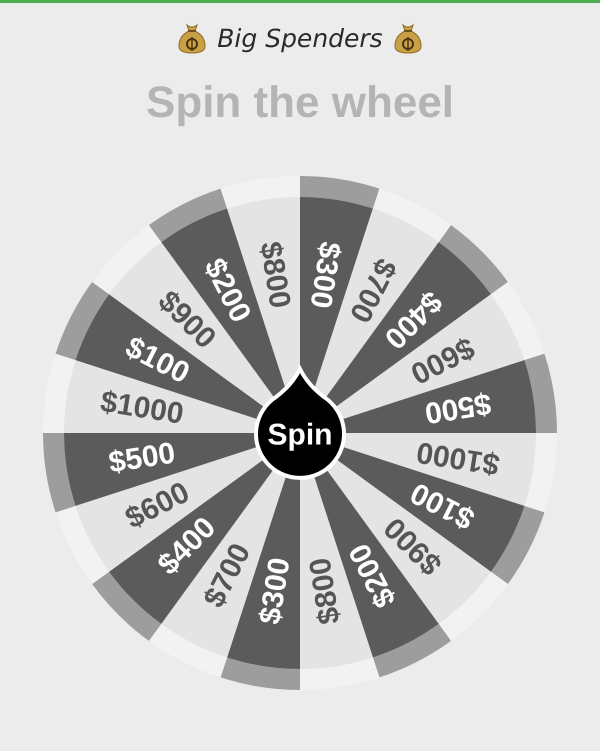 Image resolution: width=600 pixels, height=751 pixels. I want to click on page-title: Big Spenders, so click(300, 38).